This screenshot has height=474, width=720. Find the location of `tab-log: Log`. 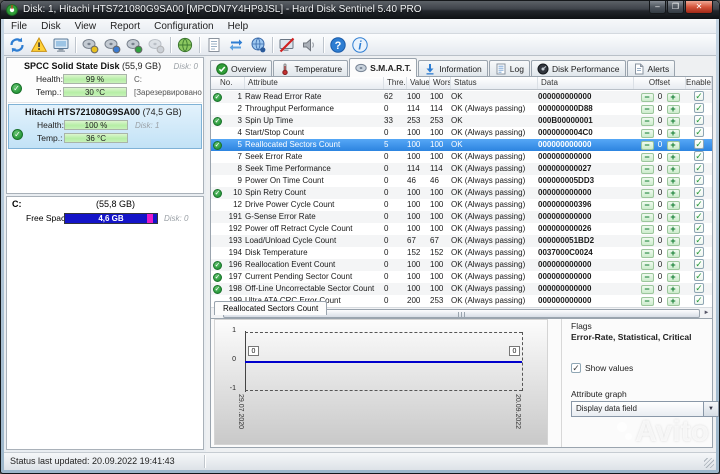

tab-log: Log is located at coordinates (509, 68).